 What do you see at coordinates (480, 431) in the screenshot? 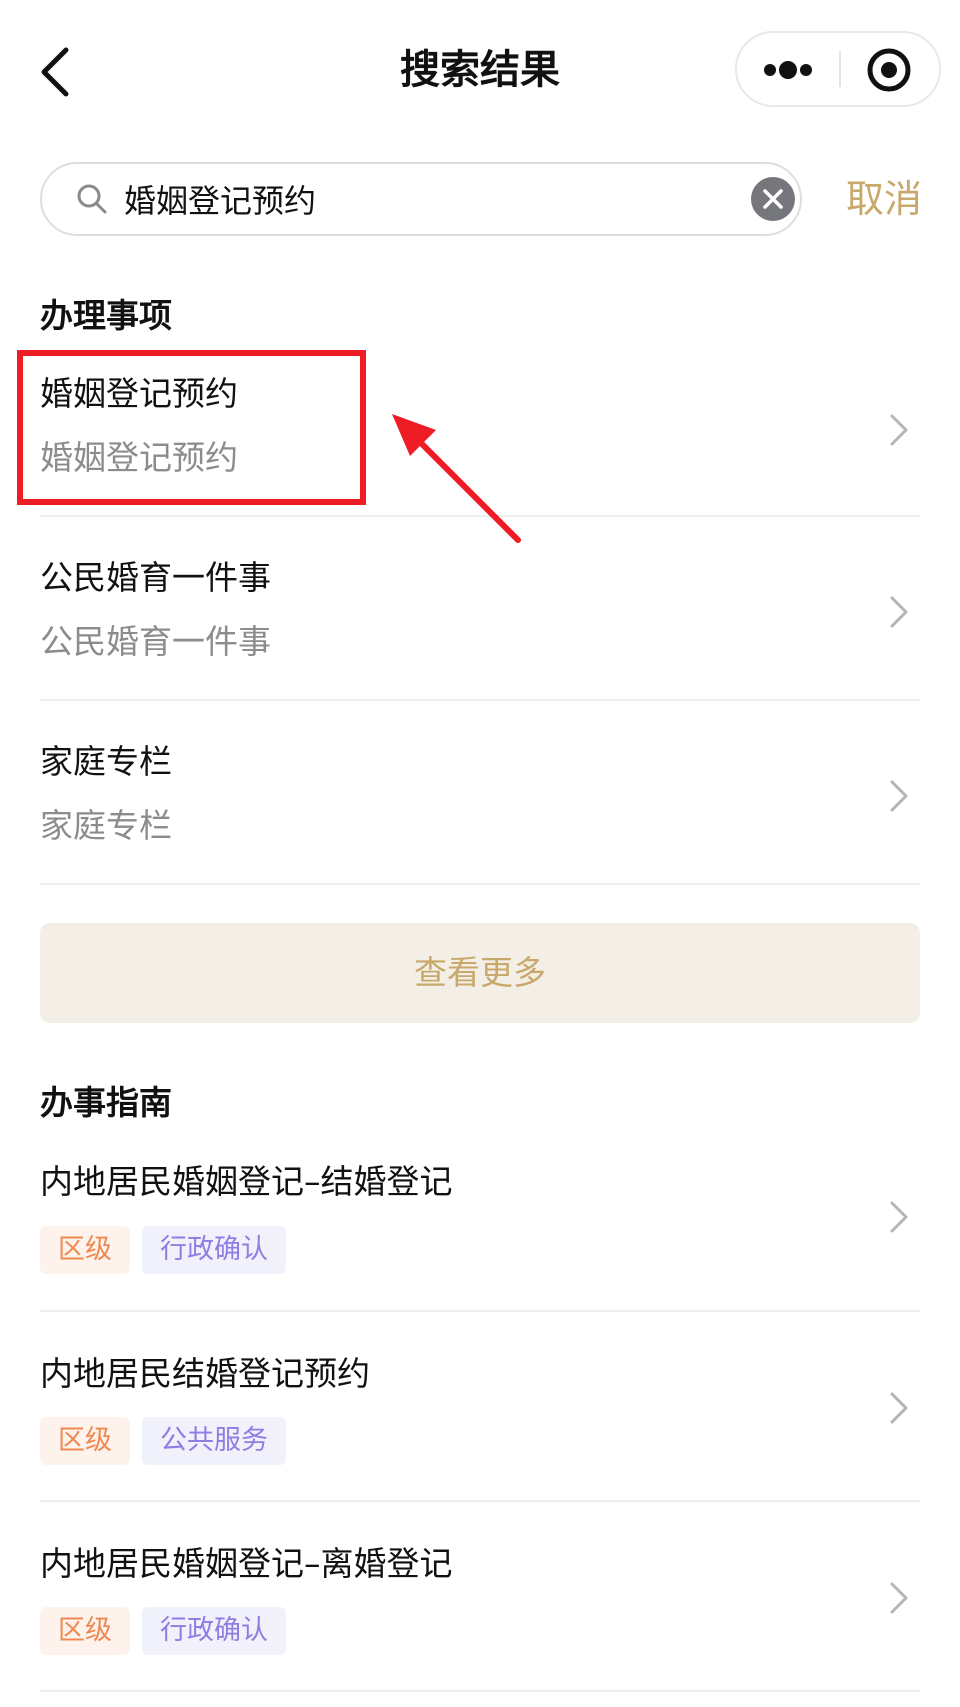
I see `list-item-matter-1: 婚姻登记预约 婚姻登记预约` at bounding box center [480, 431].